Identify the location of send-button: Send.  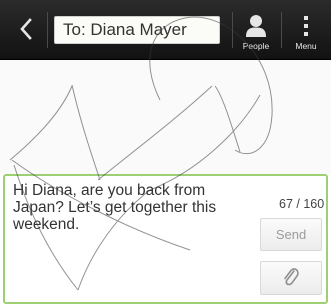
(291, 234).